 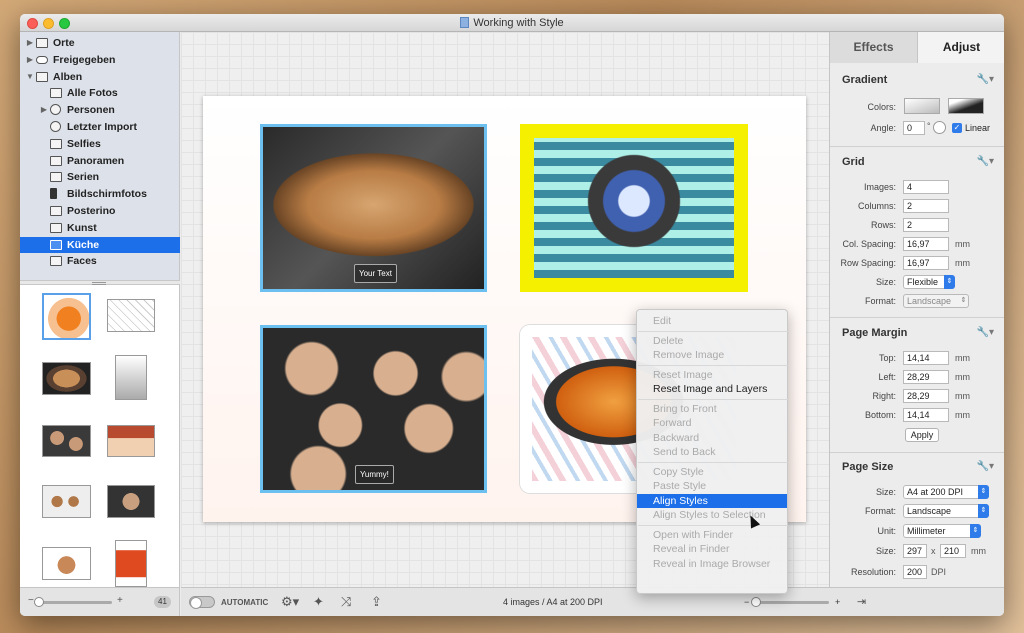 I want to click on caption-bread: Your Text, so click(x=375, y=273).